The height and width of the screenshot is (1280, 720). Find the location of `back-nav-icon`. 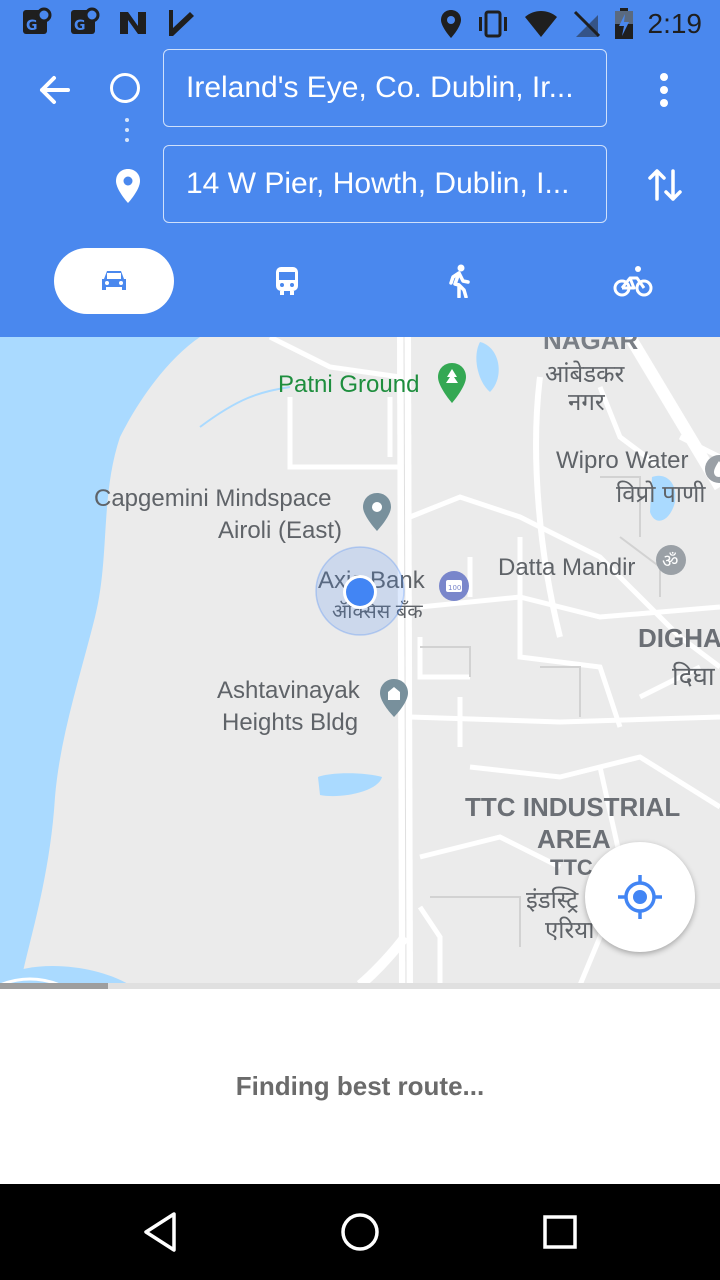

back-nav-icon is located at coordinates (160, 1232).